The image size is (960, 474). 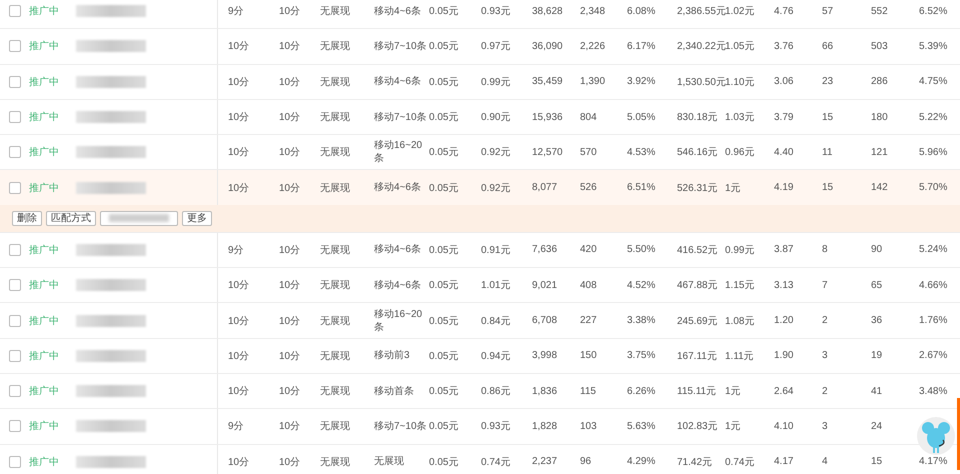 What do you see at coordinates (825, 391) in the screenshot?
I see `table-cell-text: 2` at bounding box center [825, 391].